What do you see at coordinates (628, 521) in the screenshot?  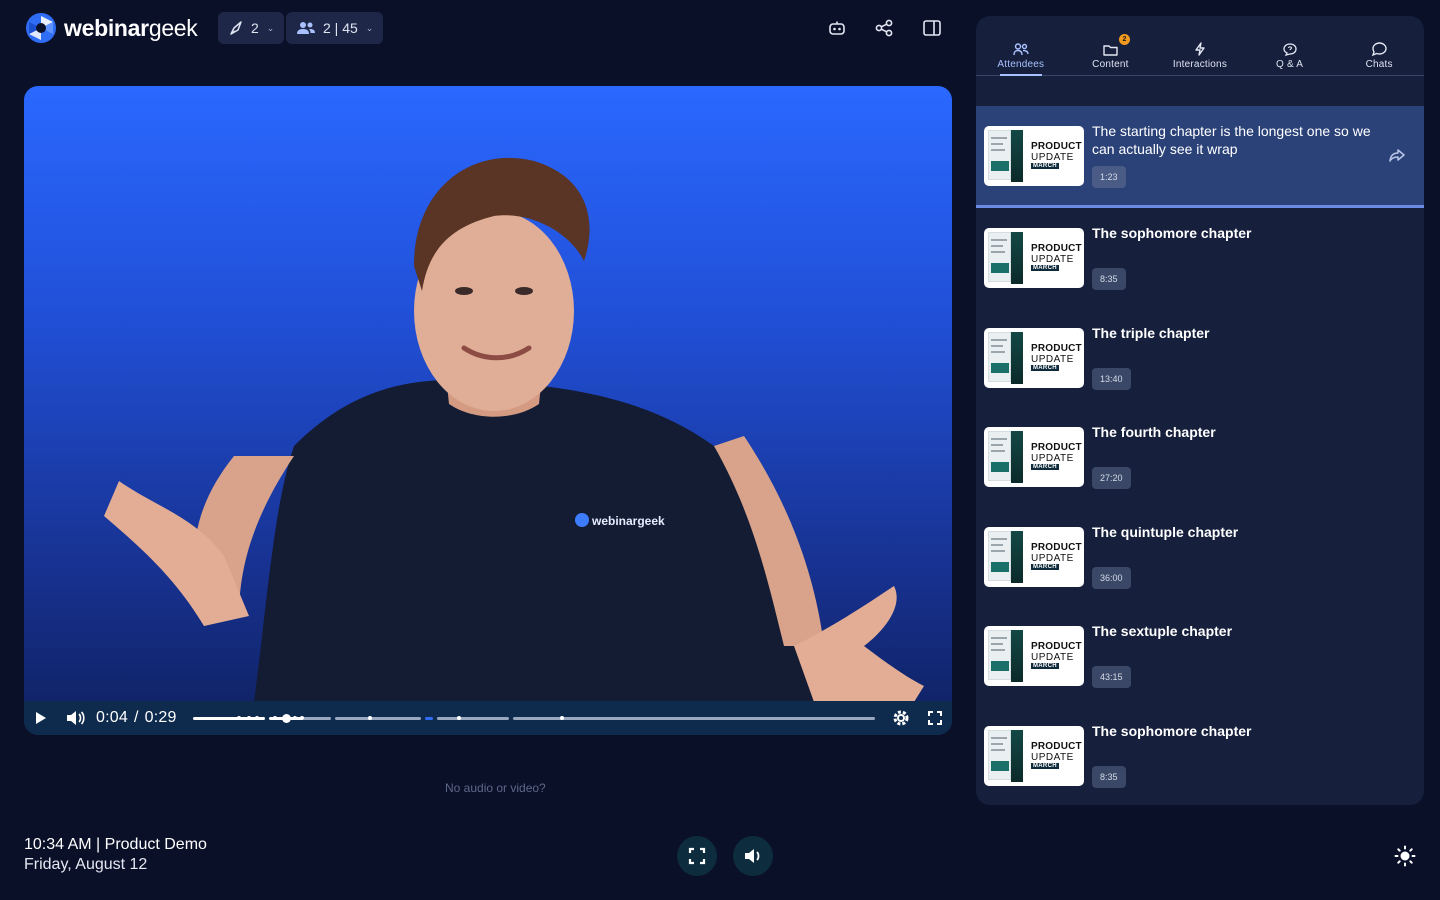 I see `shirt-logo-text: webinargeek` at bounding box center [628, 521].